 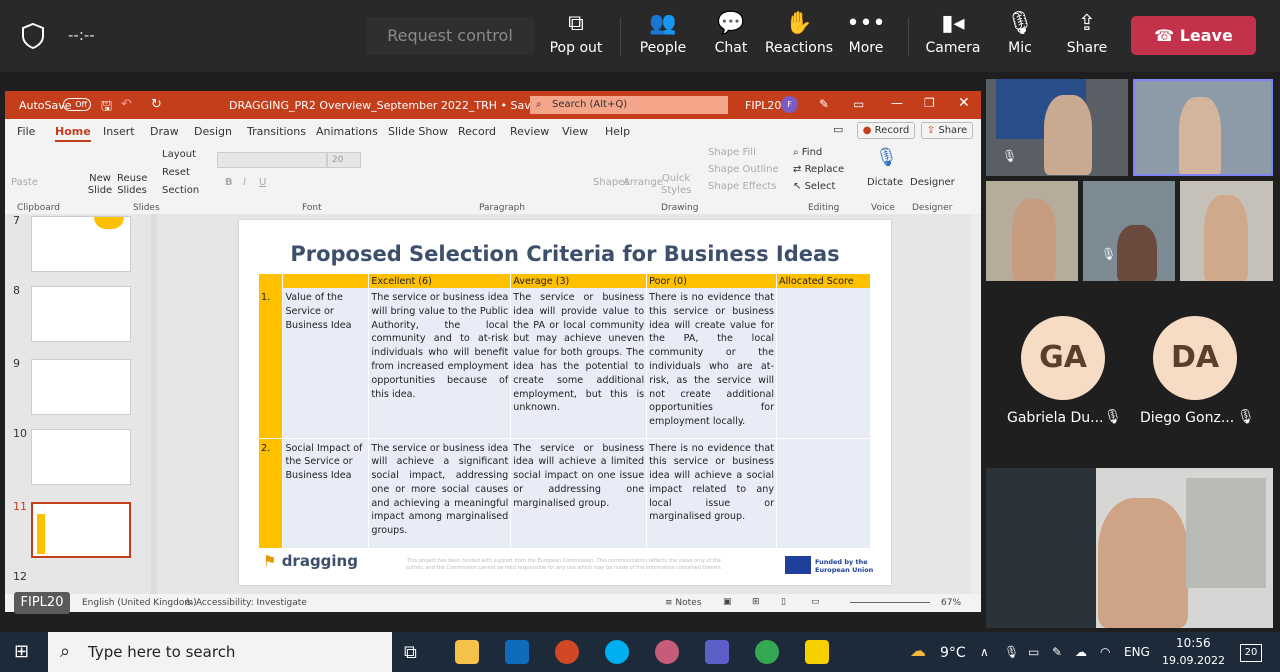 What do you see at coordinates (272, 160) in the screenshot?
I see `font-name-box` at bounding box center [272, 160].